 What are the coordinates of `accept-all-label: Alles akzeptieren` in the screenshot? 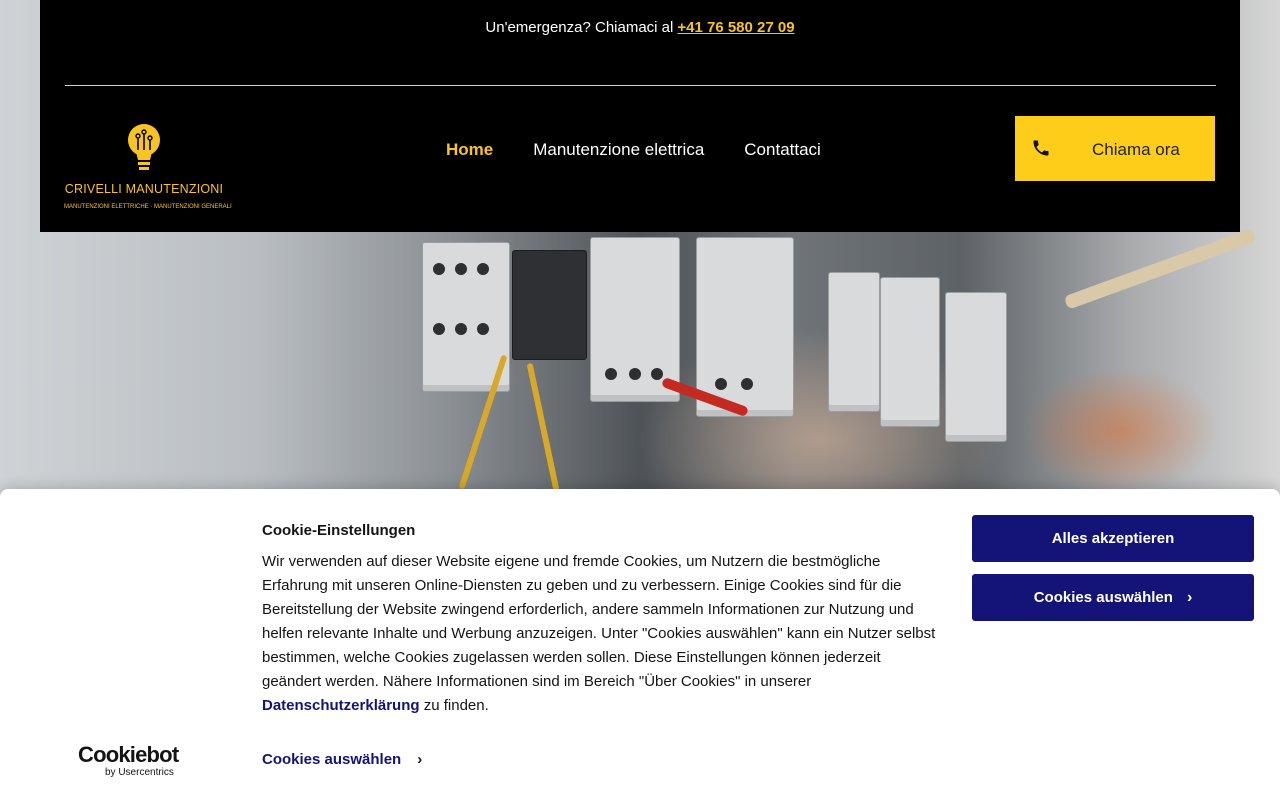 It's located at (1113, 538).